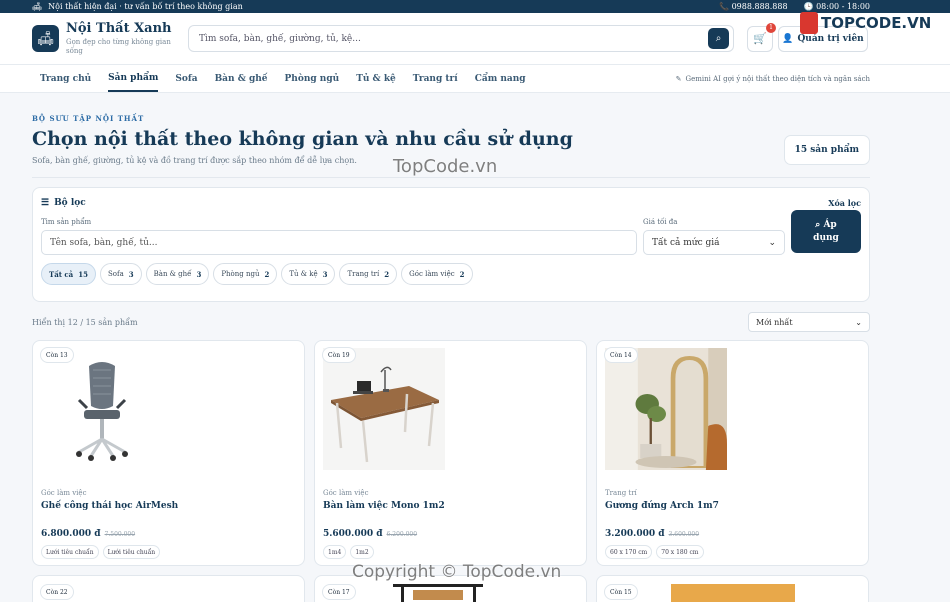  Describe the element at coordinates (133, 78) in the screenshot. I see `nav-item: Sản phẩm` at that location.